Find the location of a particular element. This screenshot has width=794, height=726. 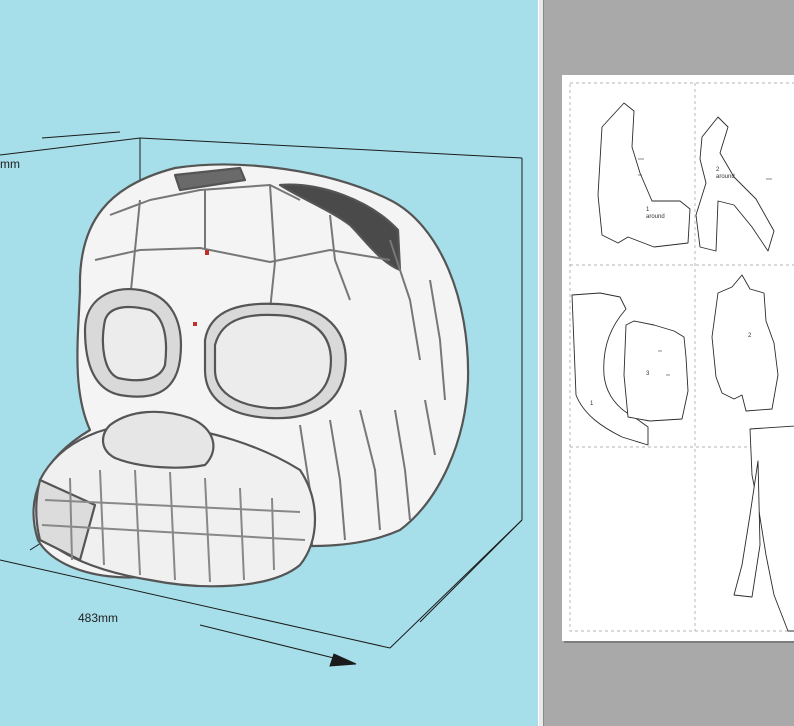

height-dimension-label: mm is located at coordinates (10, 164).